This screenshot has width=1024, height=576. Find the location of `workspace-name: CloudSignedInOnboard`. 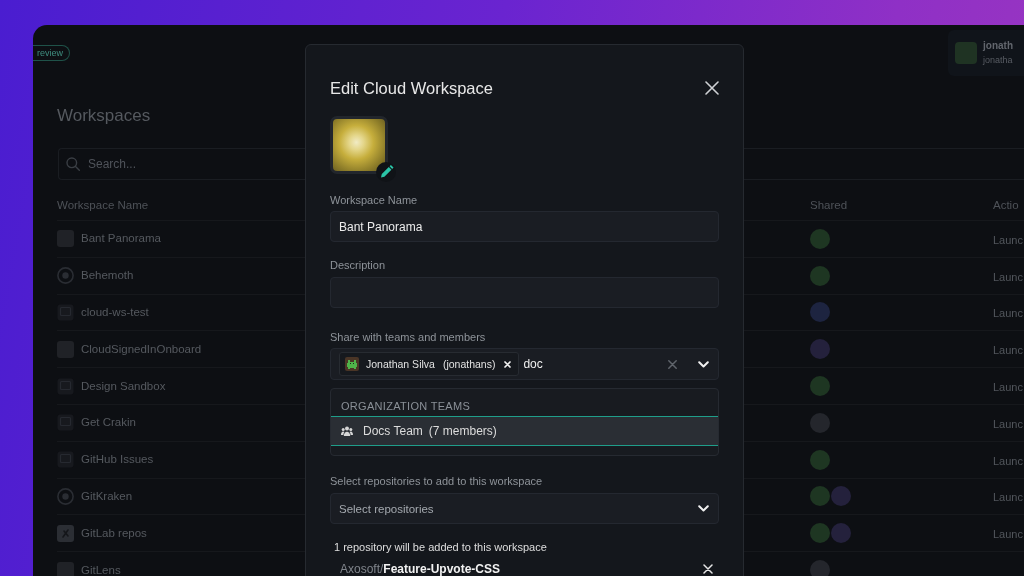

workspace-name: CloudSignedInOnboard is located at coordinates (141, 349).